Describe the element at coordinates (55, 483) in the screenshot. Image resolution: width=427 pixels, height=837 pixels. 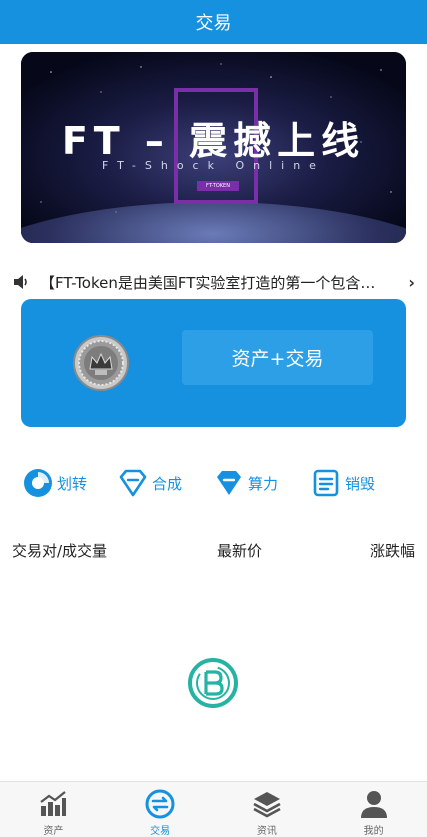
I see `quick-action-transfer: 划转` at that location.